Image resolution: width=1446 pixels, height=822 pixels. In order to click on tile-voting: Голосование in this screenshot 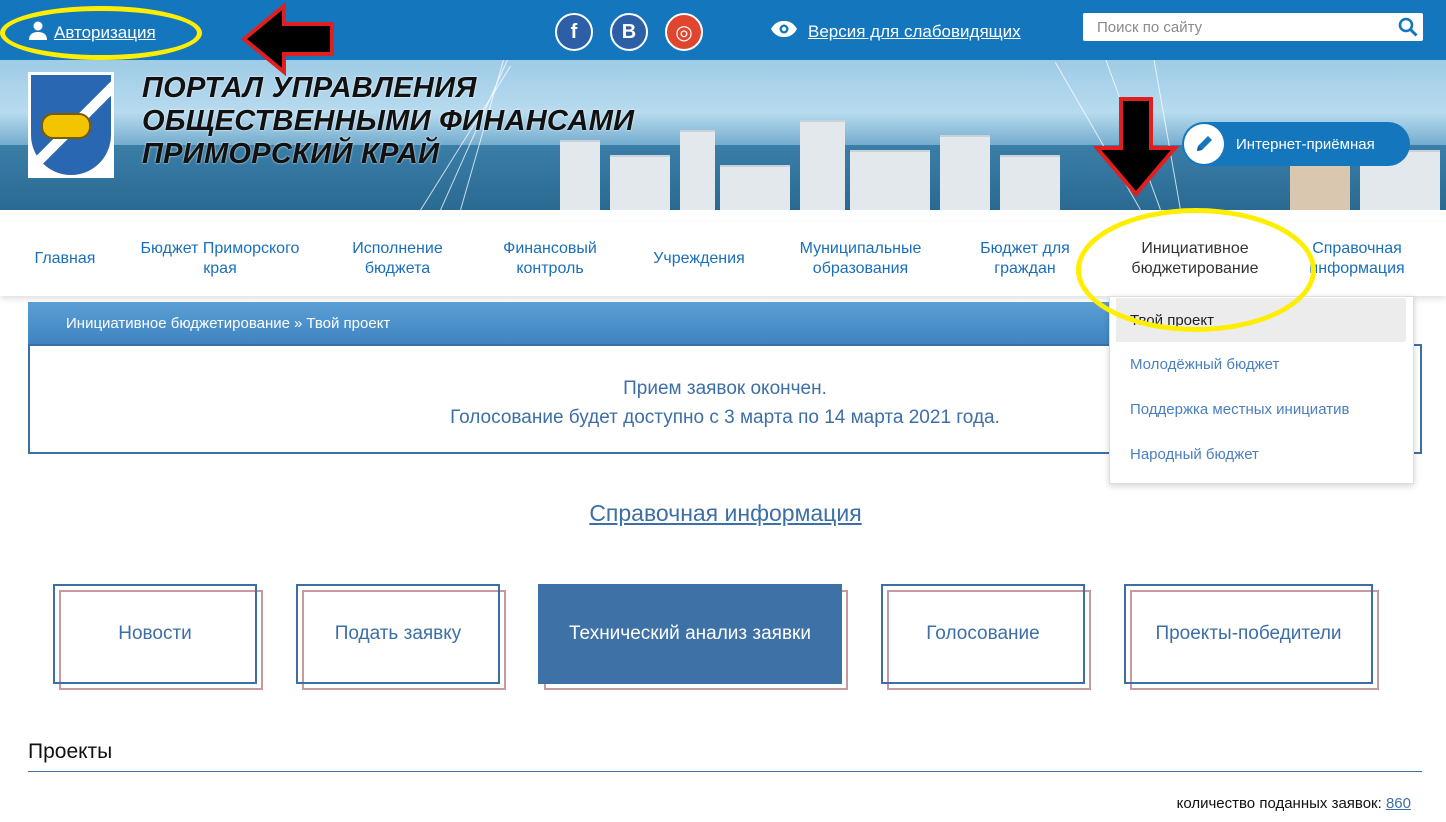, I will do `click(986, 637)`.